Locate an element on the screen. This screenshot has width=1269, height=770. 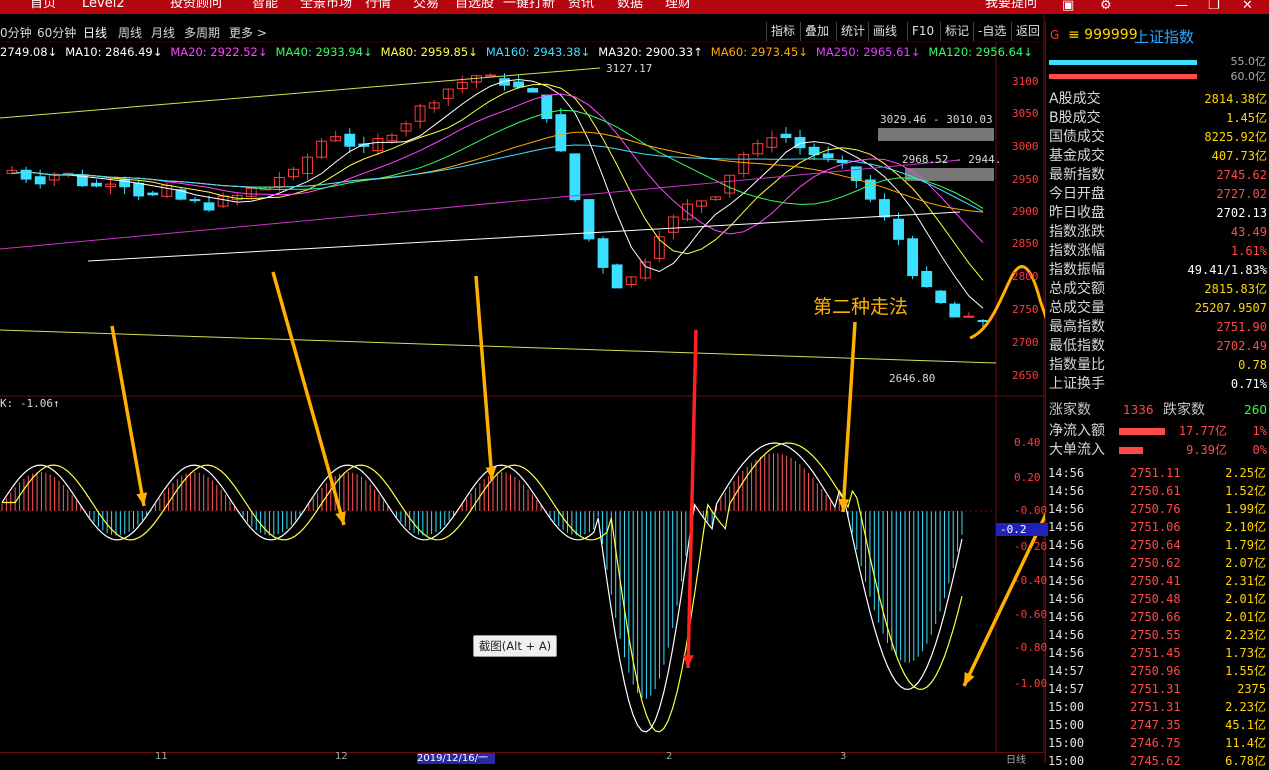
tick-row: 14:56 2750.61 1.52亿 is located at coordinates (1157, 491).